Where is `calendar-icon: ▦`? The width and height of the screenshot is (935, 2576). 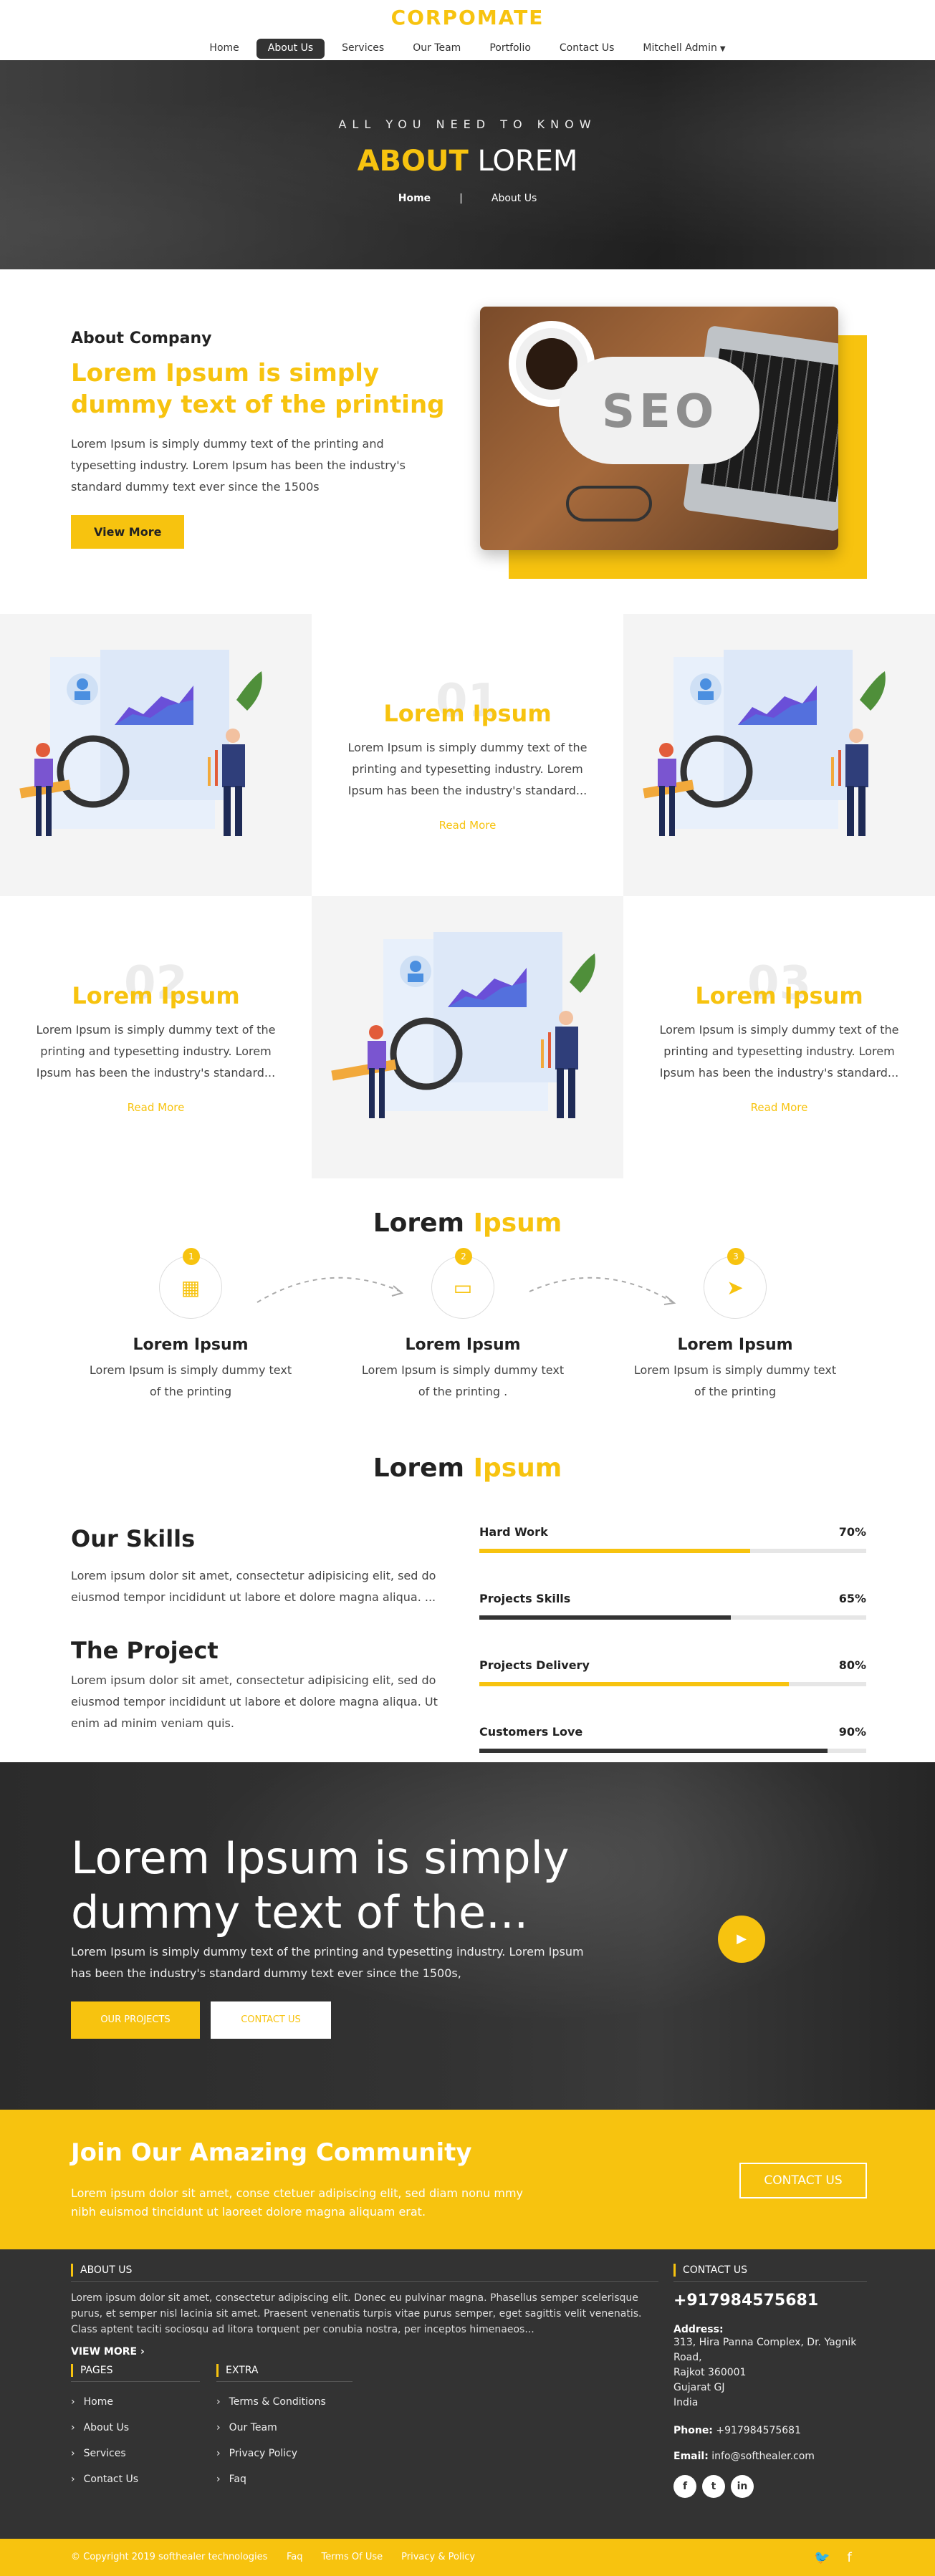
calendar-icon: ▦ is located at coordinates (191, 1287).